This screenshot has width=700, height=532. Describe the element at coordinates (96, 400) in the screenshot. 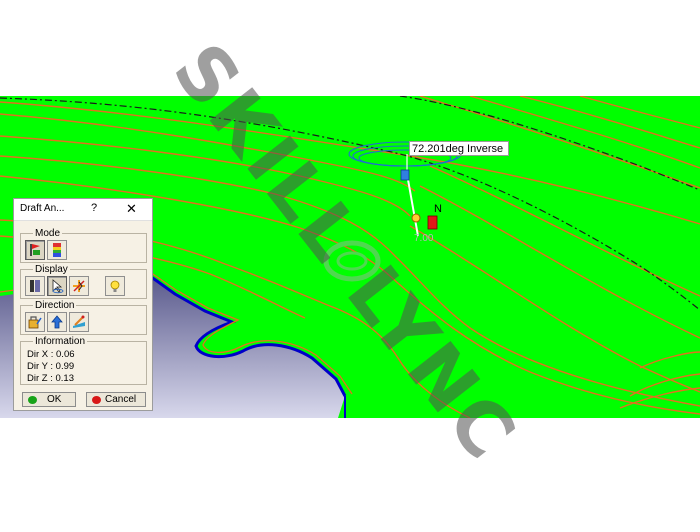

I see `cancel-icon` at that location.